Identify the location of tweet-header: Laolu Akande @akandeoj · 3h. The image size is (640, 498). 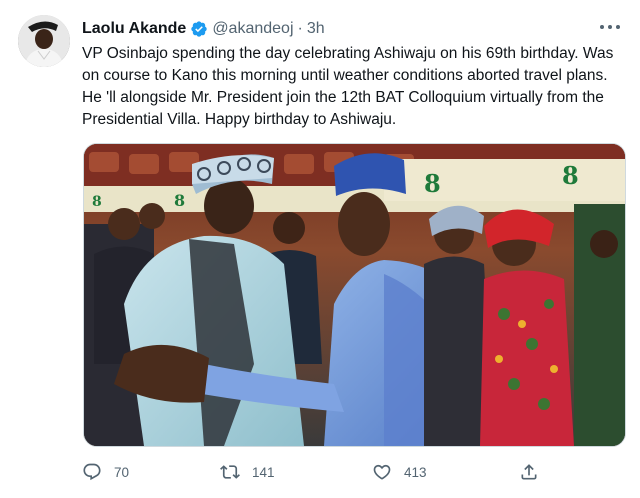
(203, 29).